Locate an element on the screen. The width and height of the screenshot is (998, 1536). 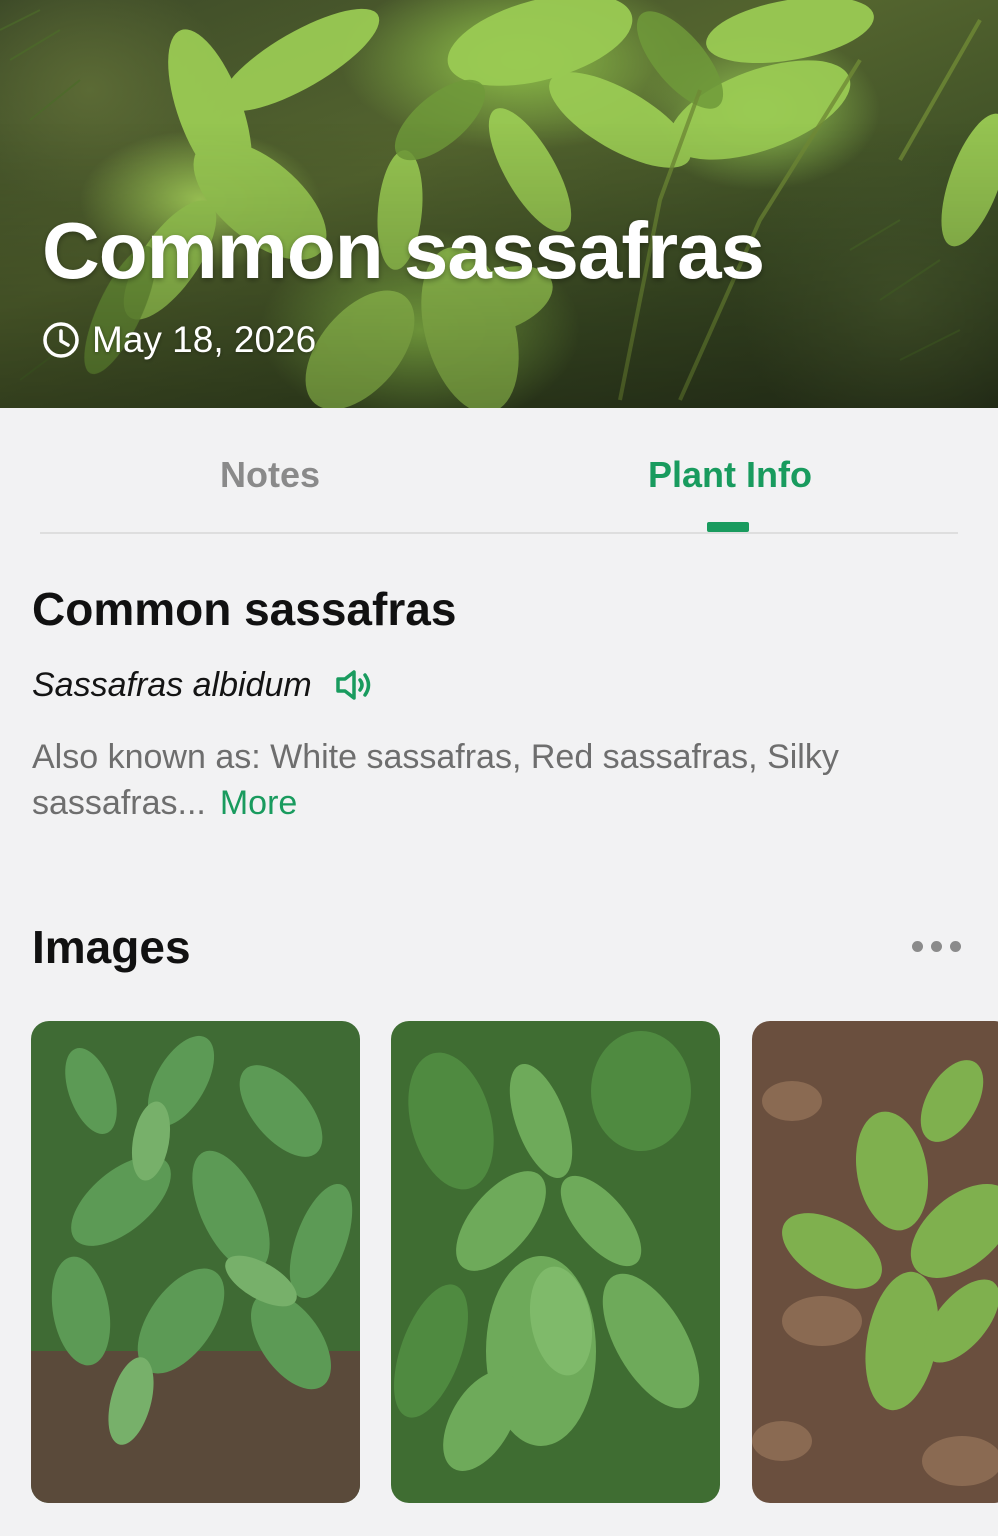
more-link: More is located at coordinates (258, 803).